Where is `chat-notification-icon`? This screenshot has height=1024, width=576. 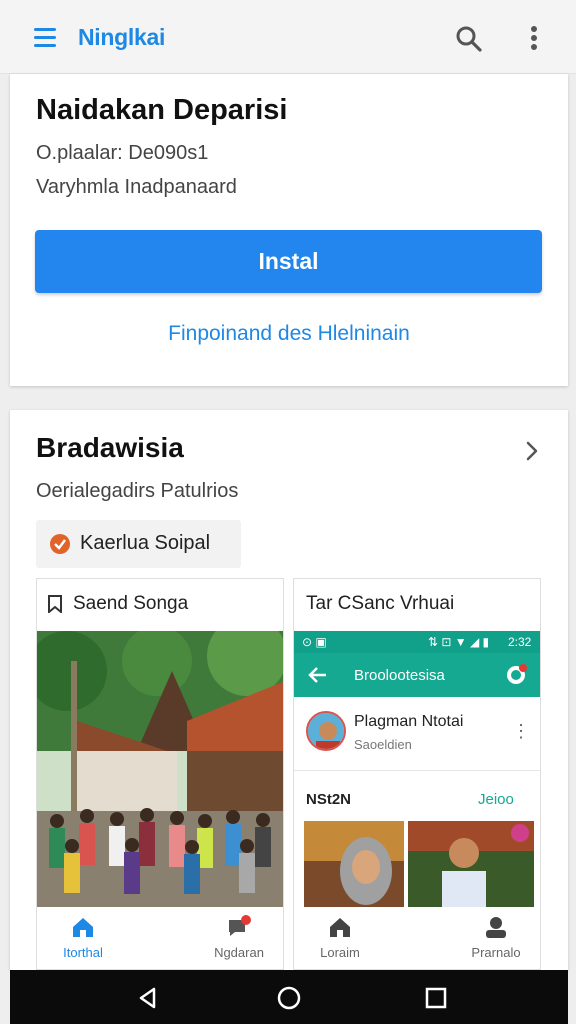
chat-notification-icon is located at coordinates (240, 925).